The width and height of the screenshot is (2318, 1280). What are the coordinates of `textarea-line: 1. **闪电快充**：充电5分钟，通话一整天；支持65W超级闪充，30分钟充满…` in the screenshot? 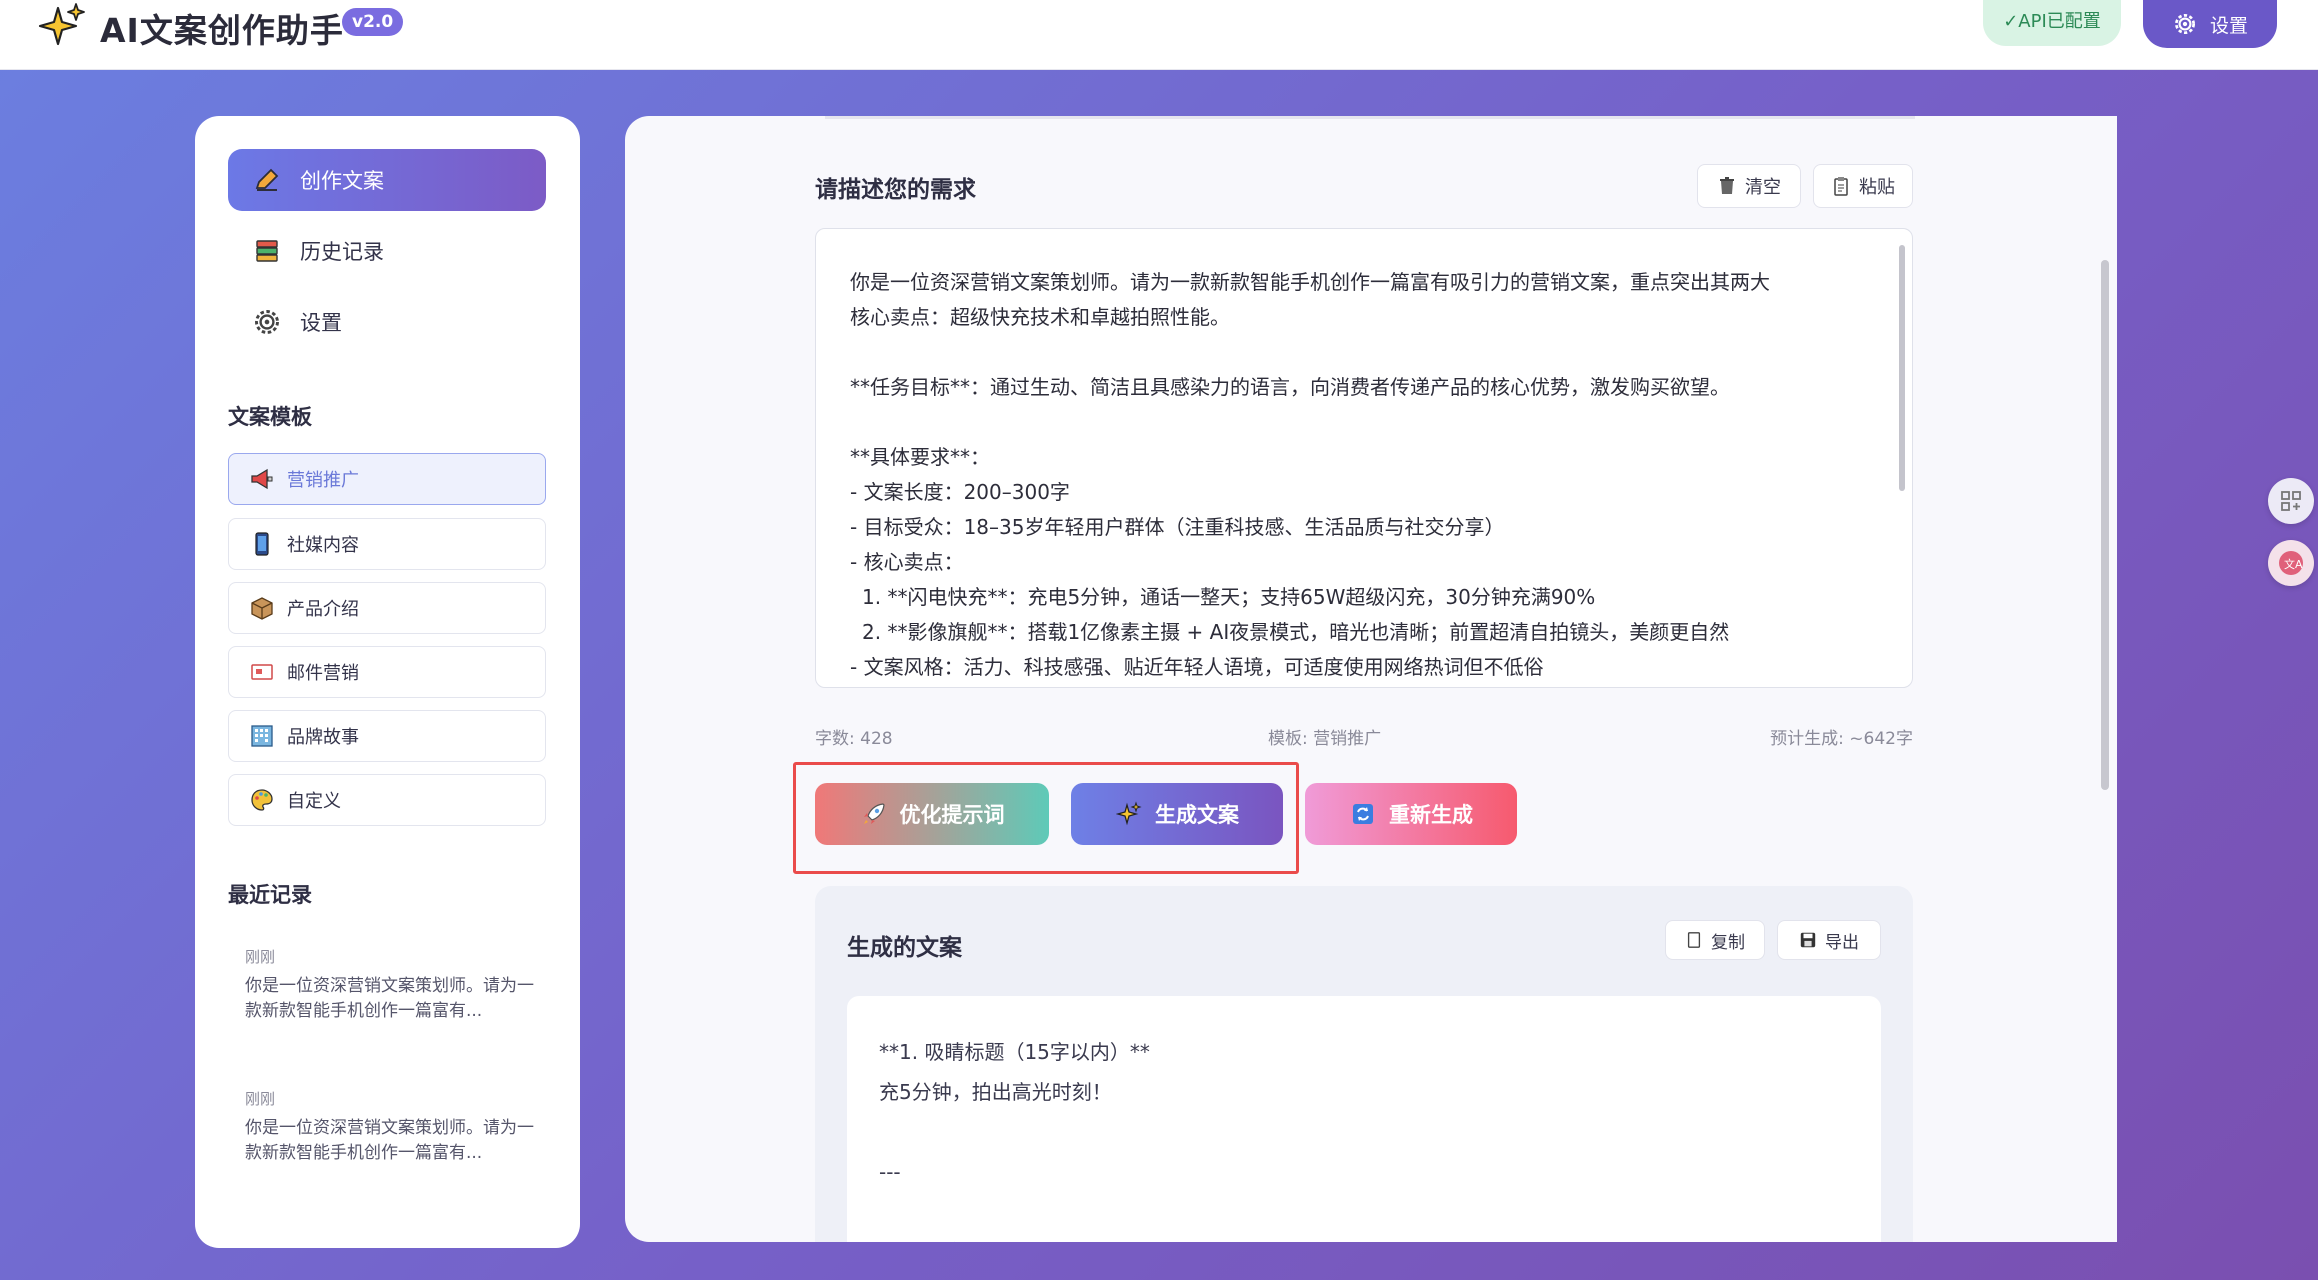 It's located at (1229, 597).